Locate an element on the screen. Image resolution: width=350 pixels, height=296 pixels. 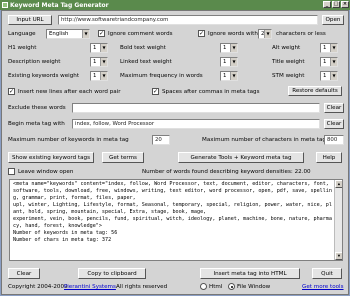
window-controls: _ □ × is located at coordinates (336, 4).